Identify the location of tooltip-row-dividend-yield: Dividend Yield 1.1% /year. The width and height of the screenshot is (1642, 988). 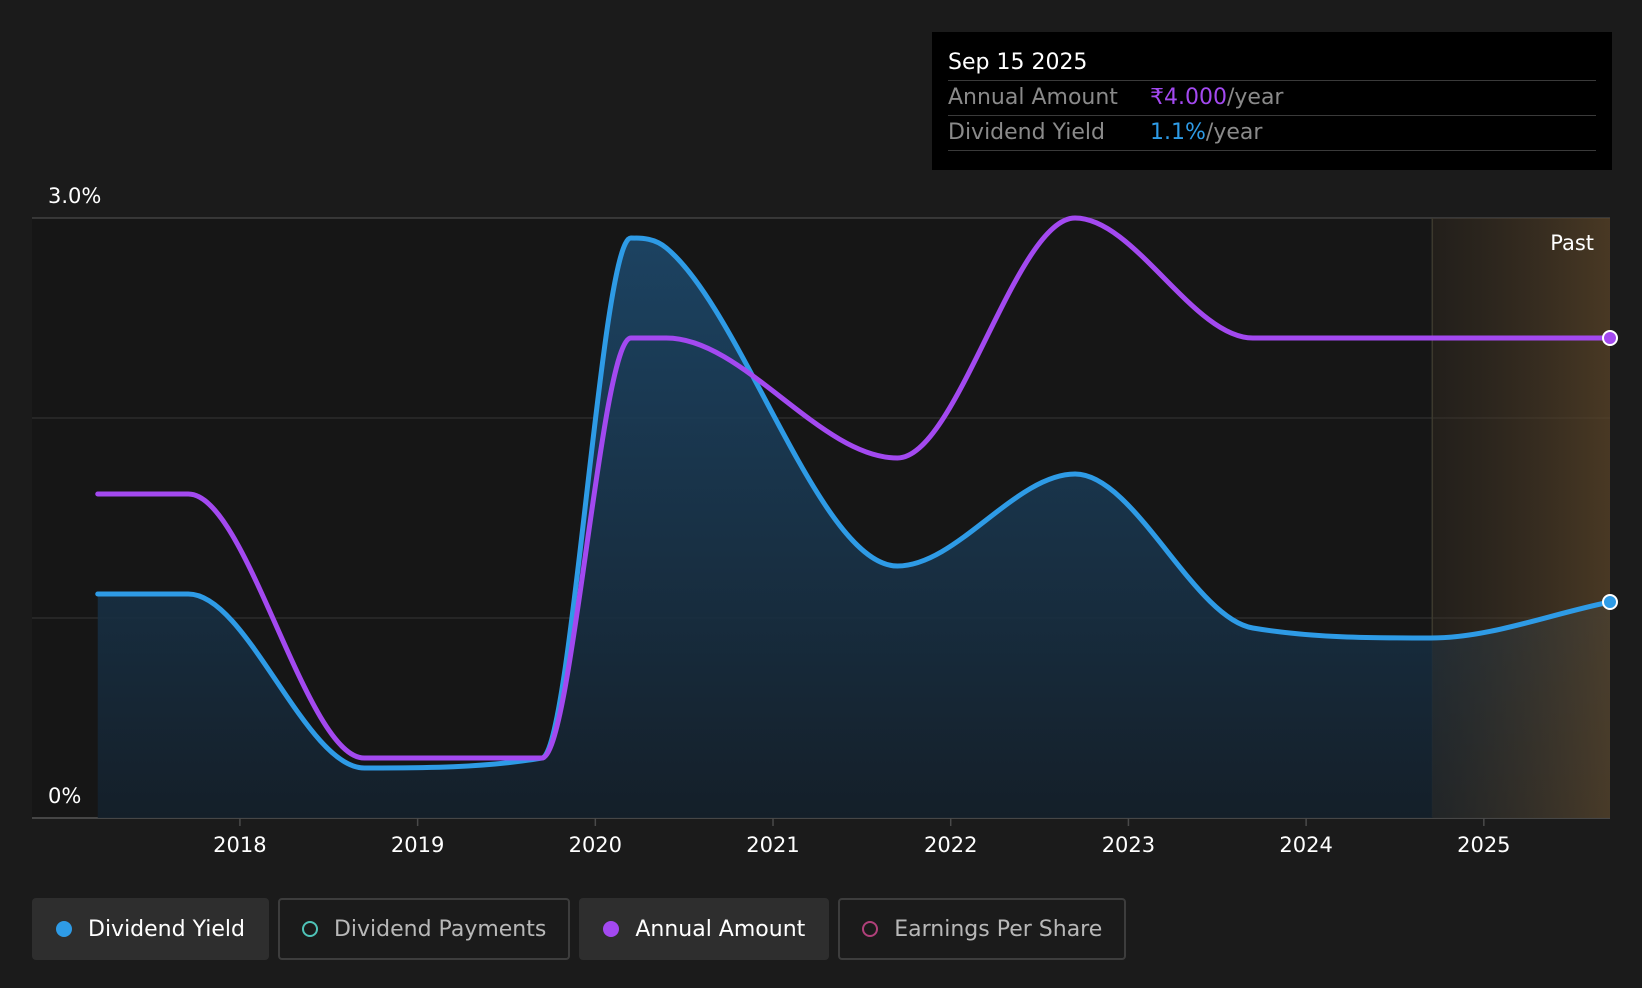
(1272, 133).